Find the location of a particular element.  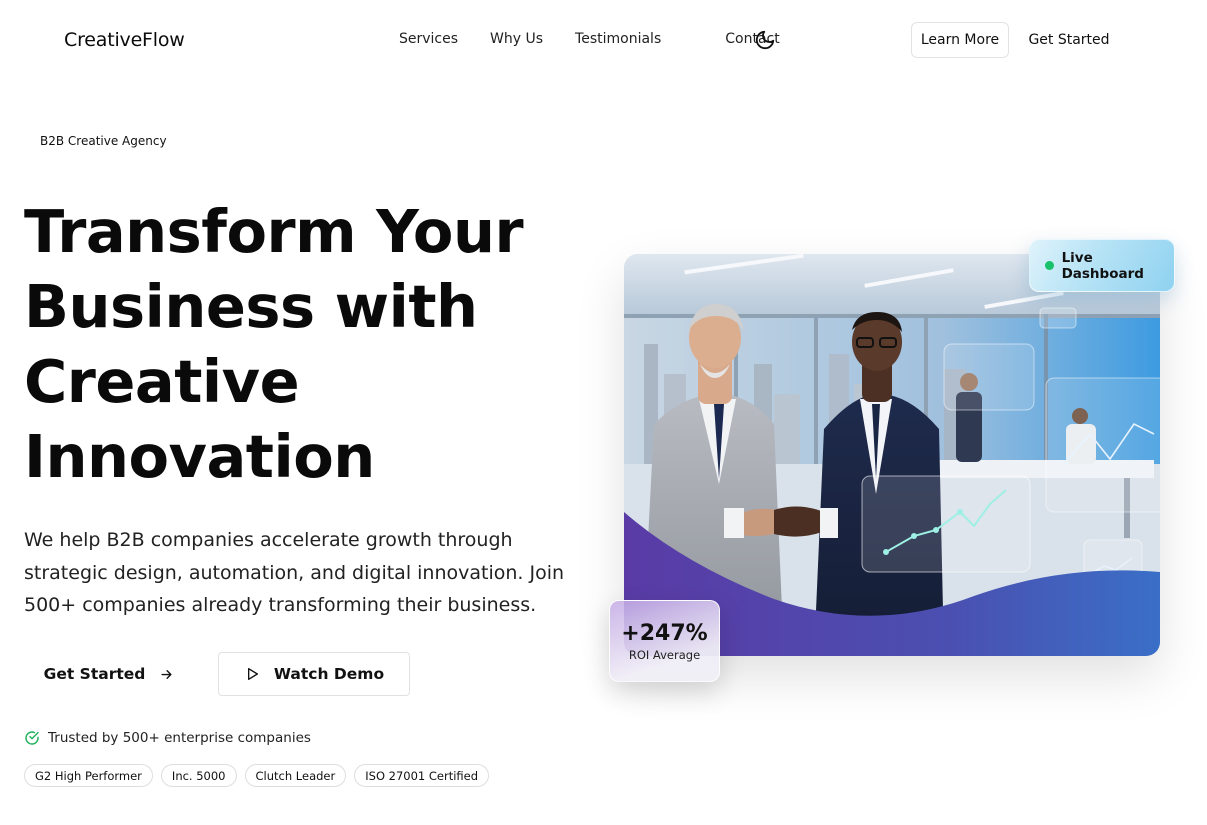

learn-more-button: Learn More is located at coordinates (960, 40).